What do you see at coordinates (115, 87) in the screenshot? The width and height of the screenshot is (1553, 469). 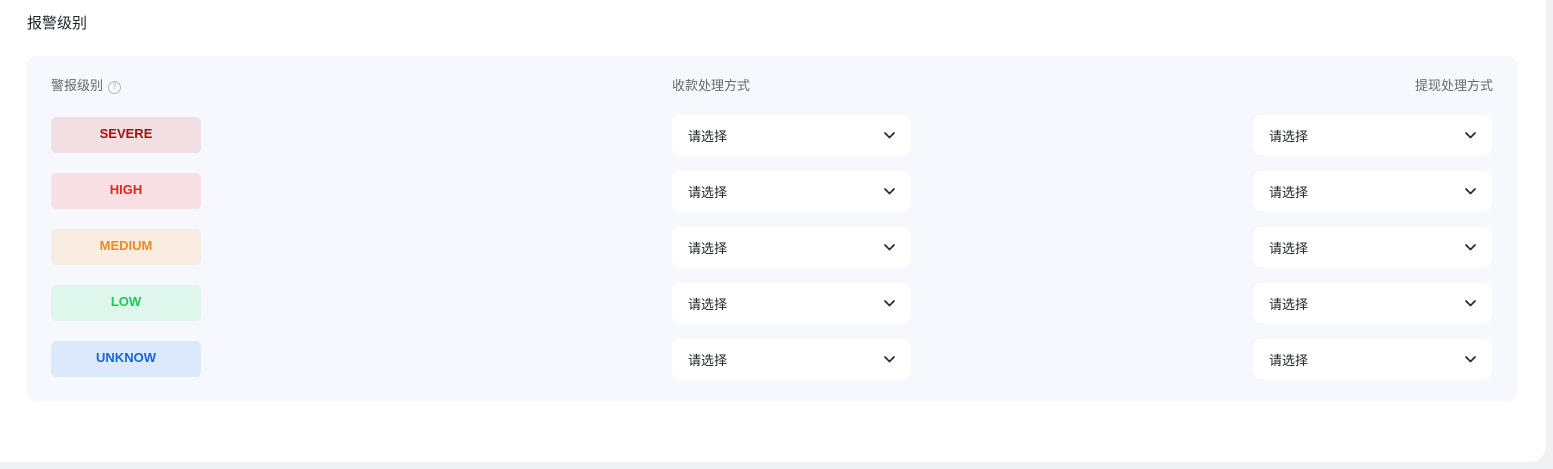 I see `question-circle-icon: ?` at bounding box center [115, 87].